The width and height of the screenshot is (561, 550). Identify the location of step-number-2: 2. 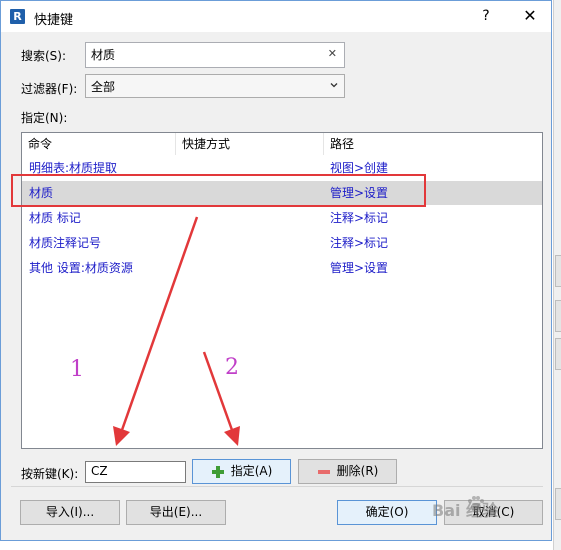
(232, 367).